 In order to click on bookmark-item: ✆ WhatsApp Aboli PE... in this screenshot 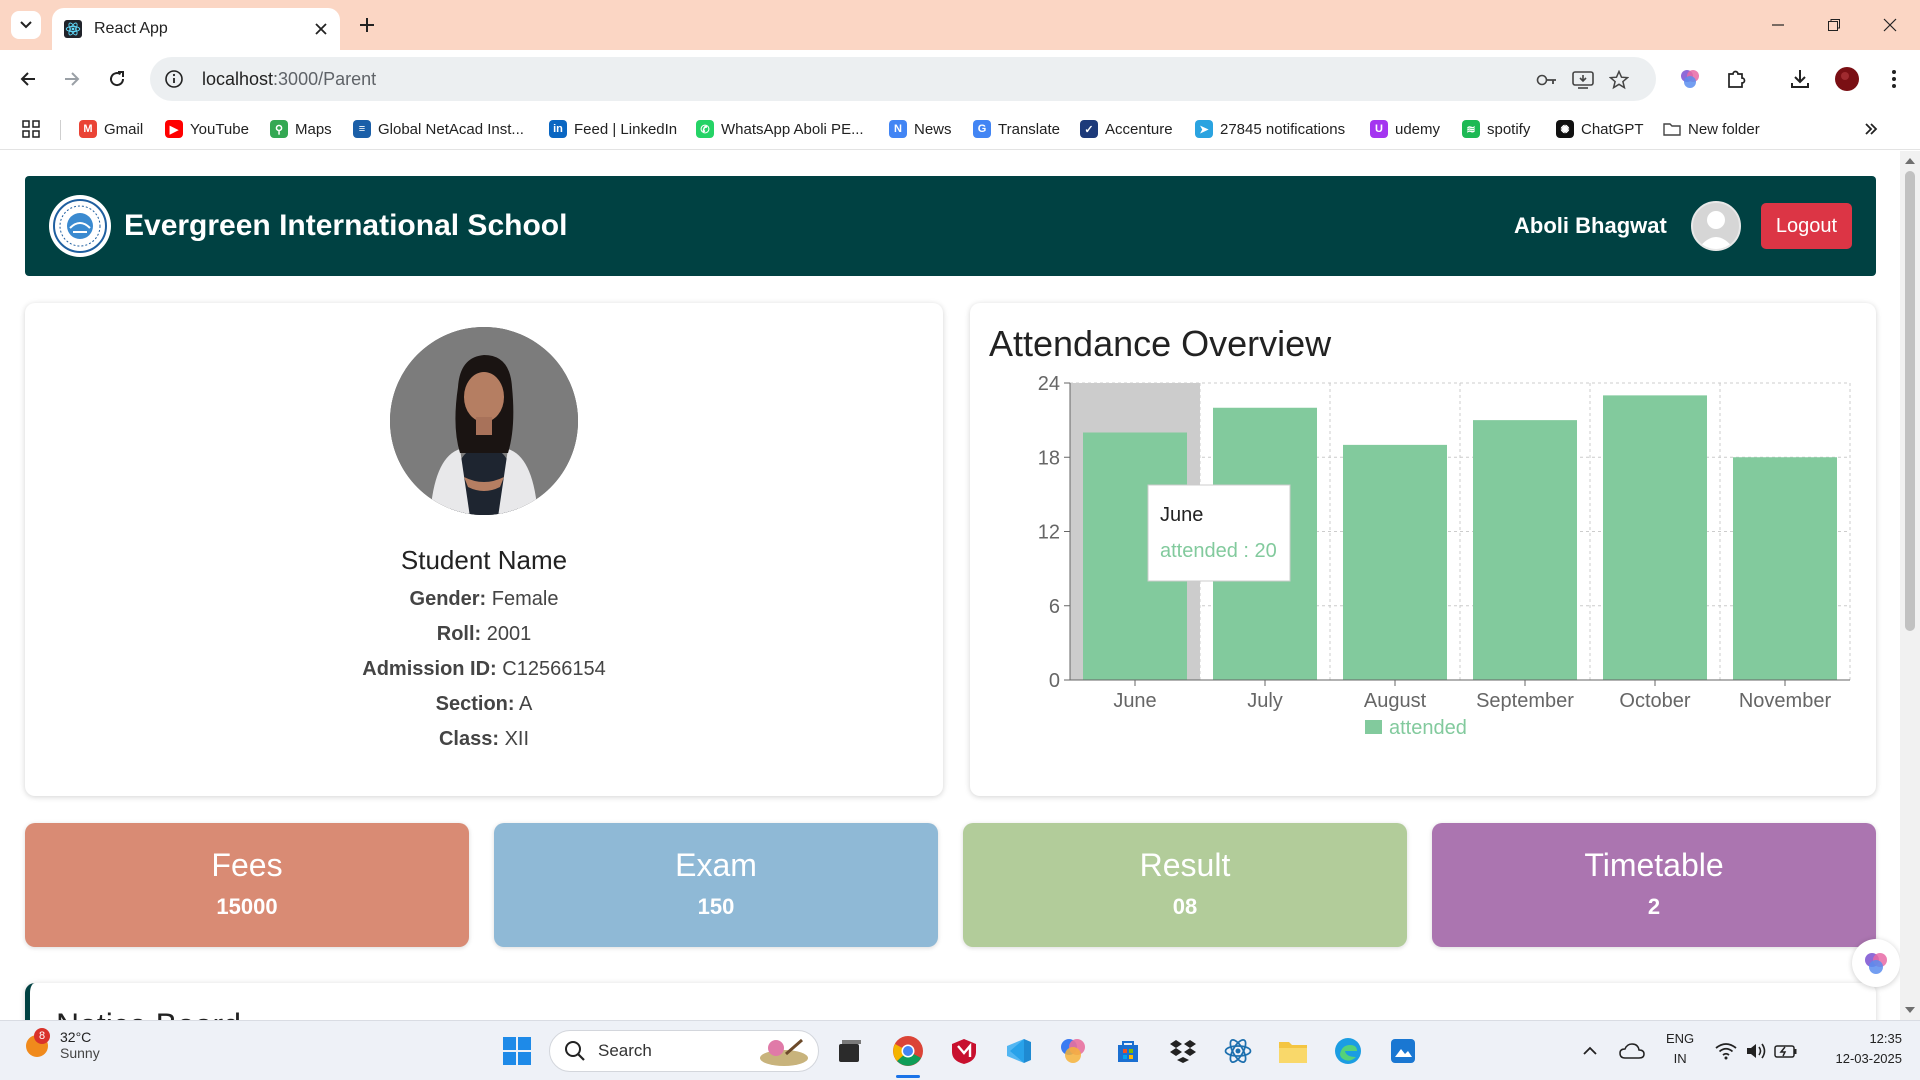, I will do `click(780, 129)`.